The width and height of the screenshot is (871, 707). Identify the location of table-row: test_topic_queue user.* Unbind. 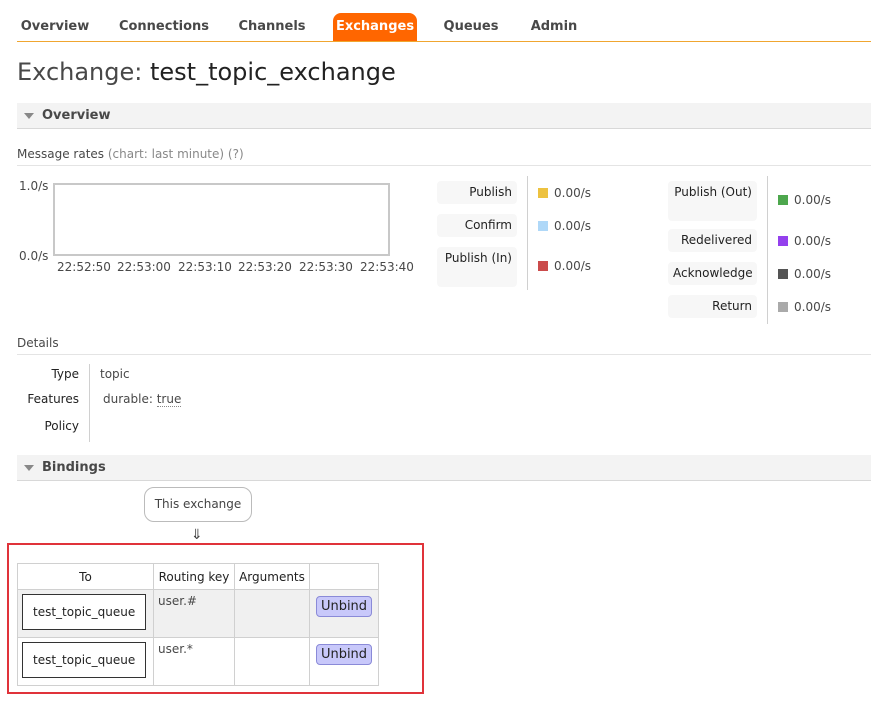
(198, 661).